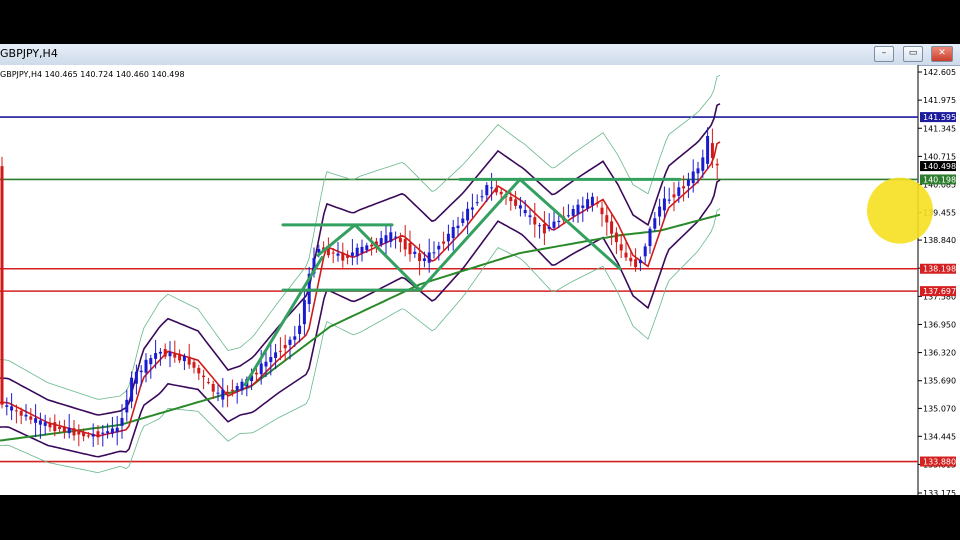 This screenshot has height=540, width=960. What do you see at coordinates (939, 324) in the screenshot?
I see `y-tick-label: 136.950` at bounding box center [939, 324].